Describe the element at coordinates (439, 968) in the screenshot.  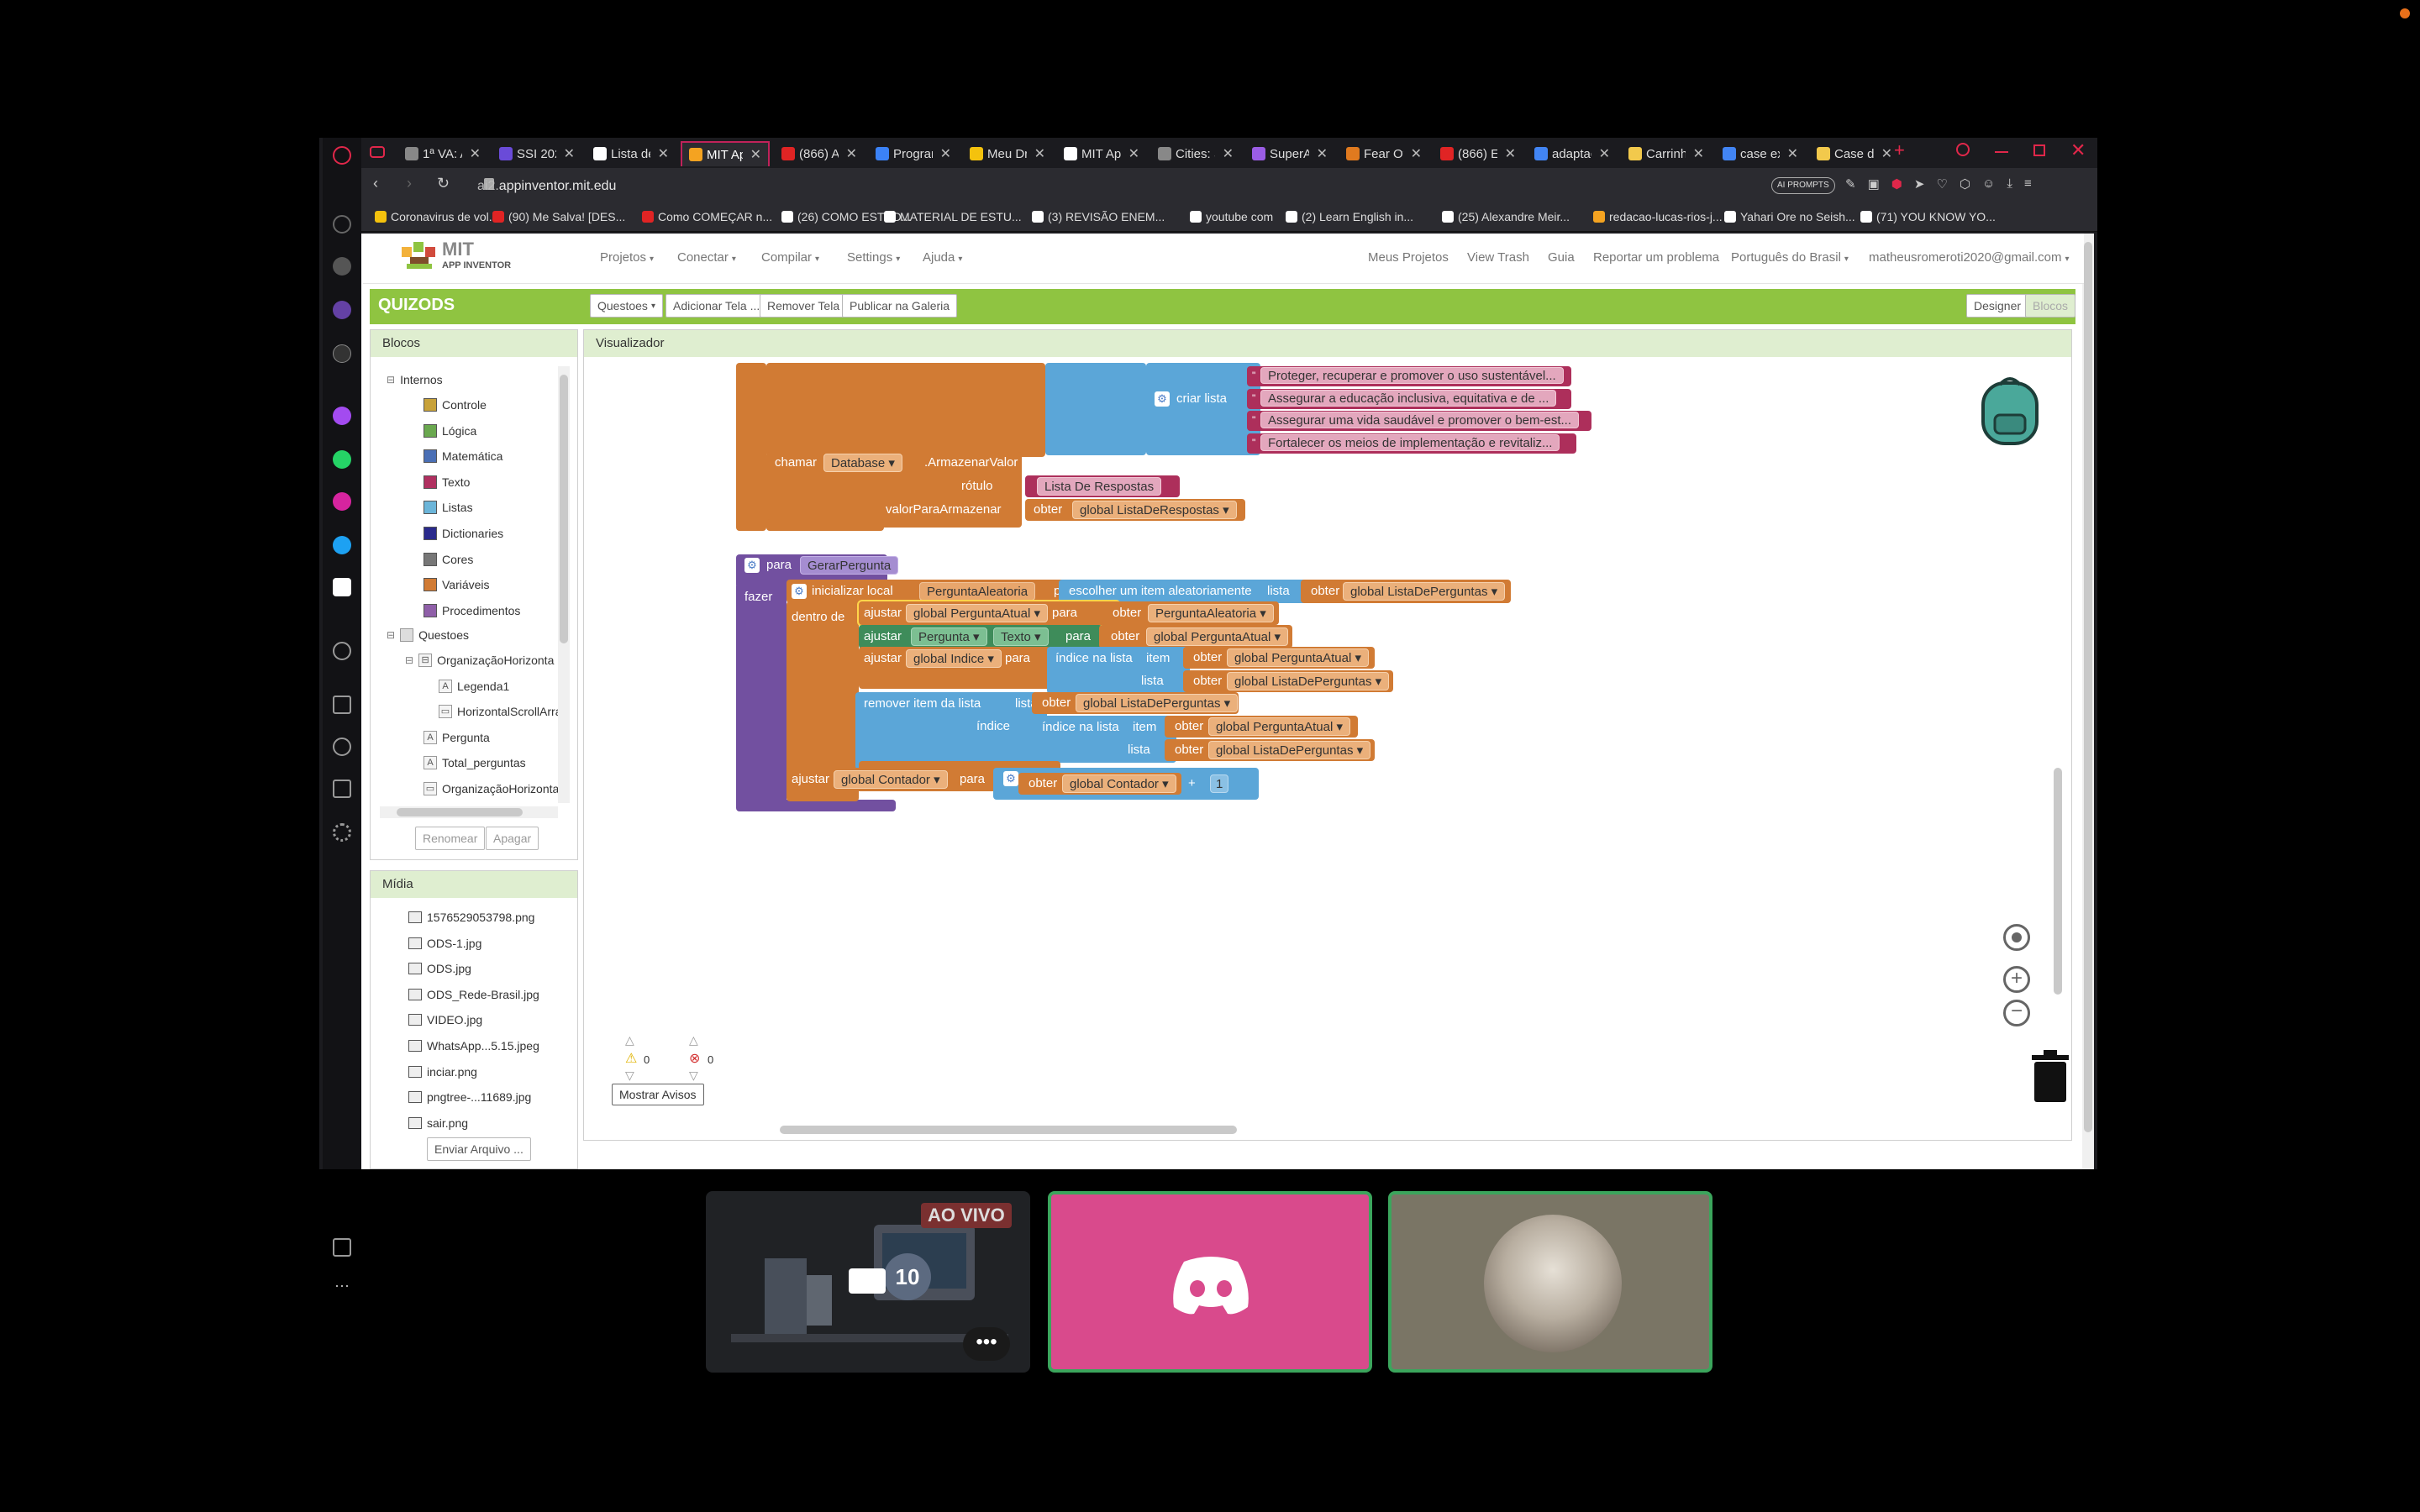
I see `media-file-2: ODS.jpg` at that location.